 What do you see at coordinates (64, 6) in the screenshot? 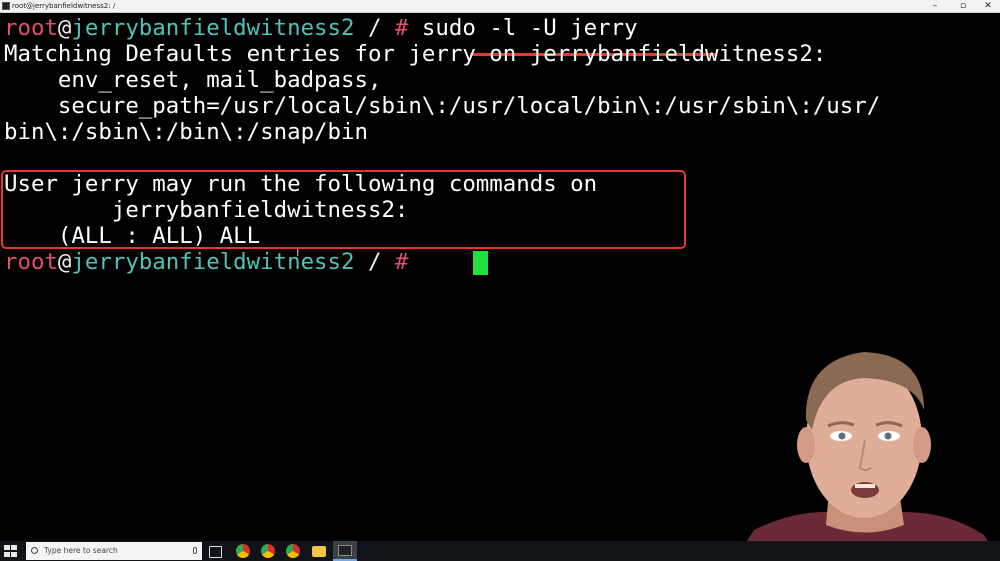
I see `window-title: root@jerrybanfieldwitness2: /` at bounding box center [64, 6].